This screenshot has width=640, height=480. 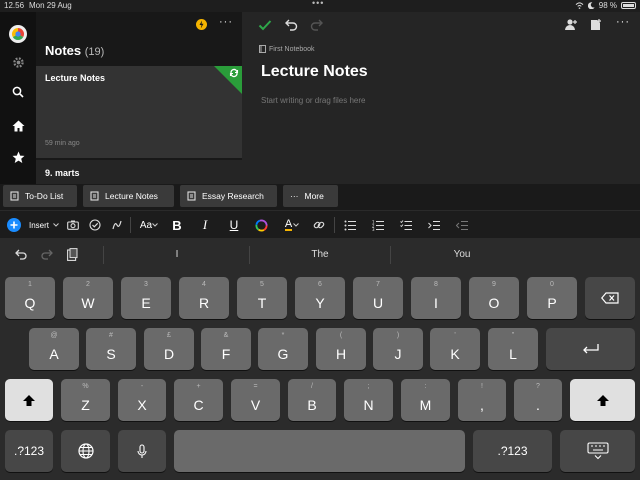 I want to click on bold-button: B, so click(x=177, y=225).